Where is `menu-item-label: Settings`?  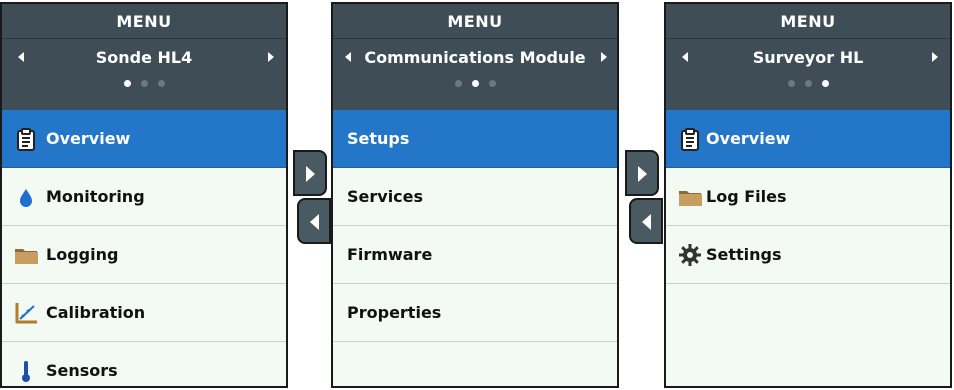 menu-item-label: Settings is located at coordinates (744, 254).